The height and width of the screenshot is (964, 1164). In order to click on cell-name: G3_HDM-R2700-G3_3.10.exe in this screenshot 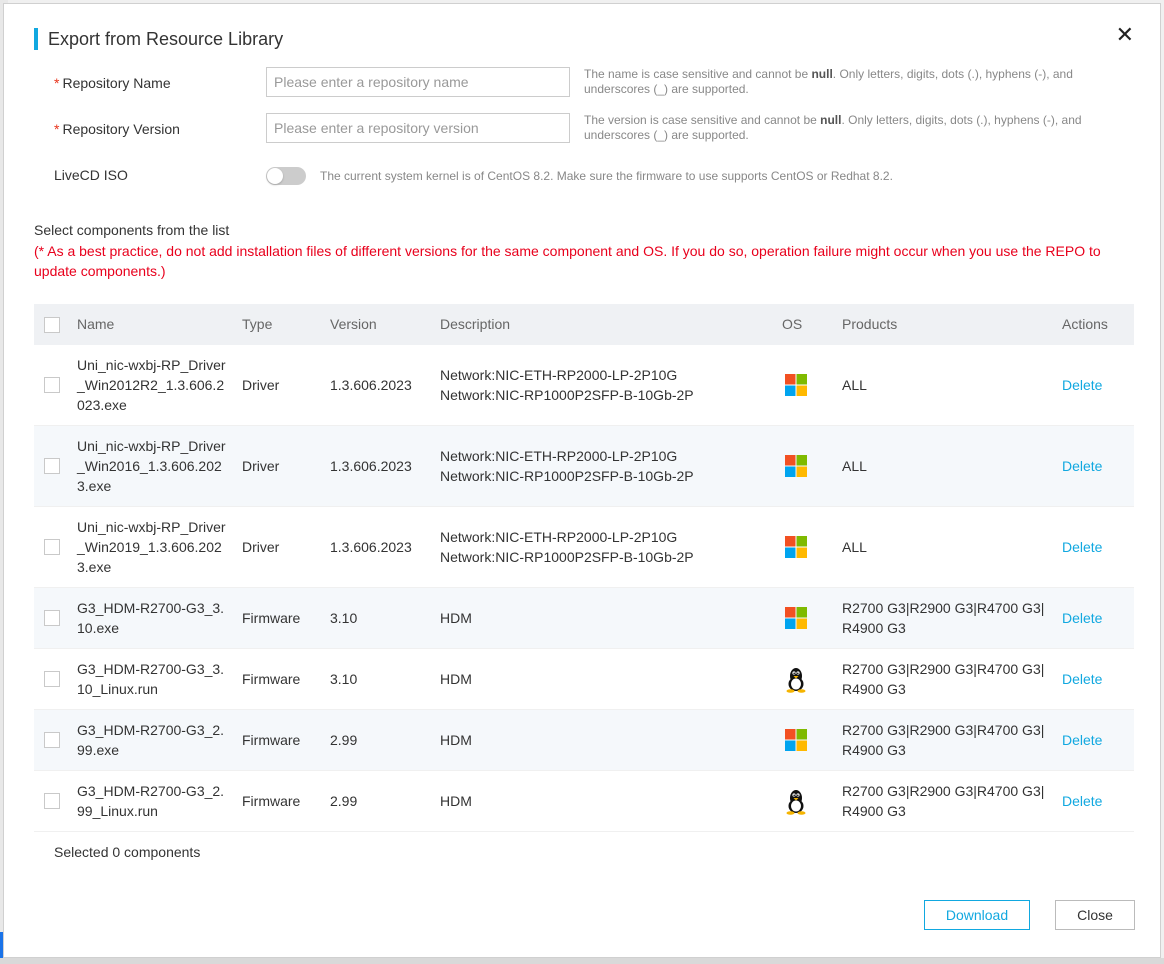, I will do `click(151, 618)`.